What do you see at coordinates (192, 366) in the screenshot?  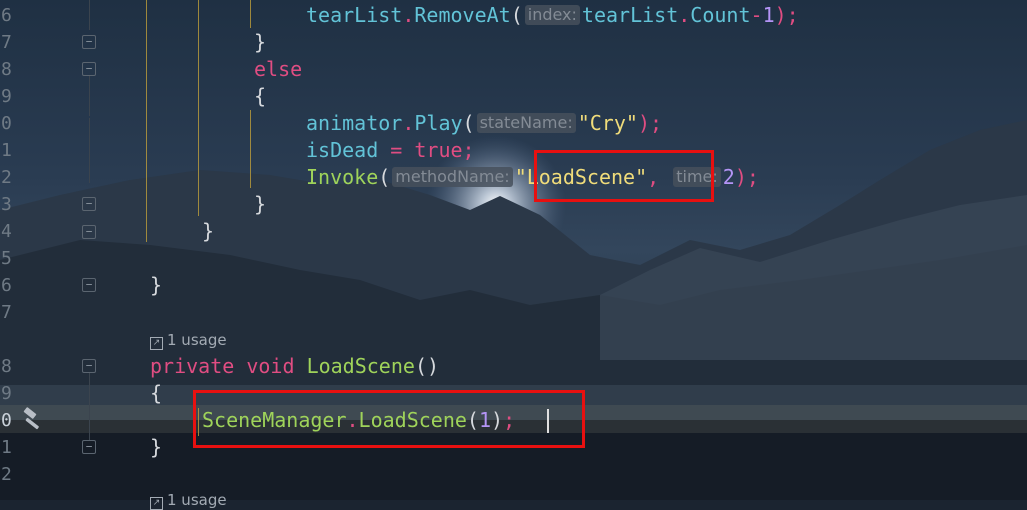 I see `keyword: private` at bounding box center [192, 366].